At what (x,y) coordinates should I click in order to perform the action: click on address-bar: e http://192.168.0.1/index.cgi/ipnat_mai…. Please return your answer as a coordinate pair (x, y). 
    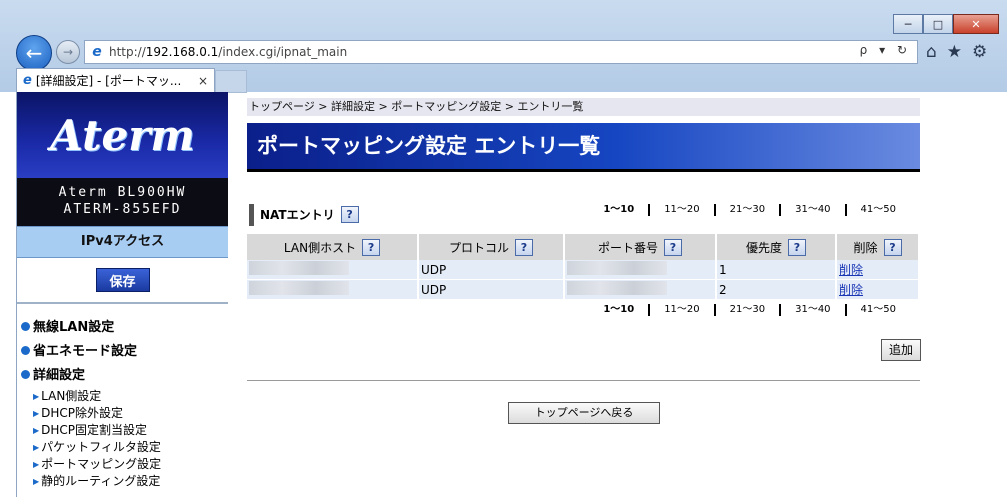
    Looking at the image, I should click on (501, 52).